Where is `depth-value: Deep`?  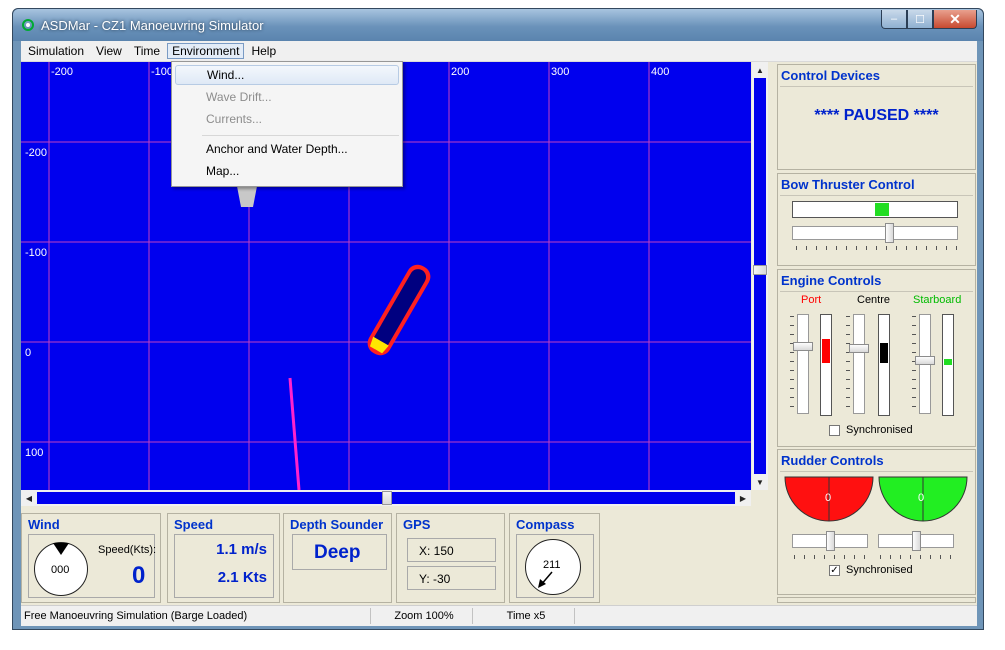 depth-value: Deep is located at coordinates (337, 552).